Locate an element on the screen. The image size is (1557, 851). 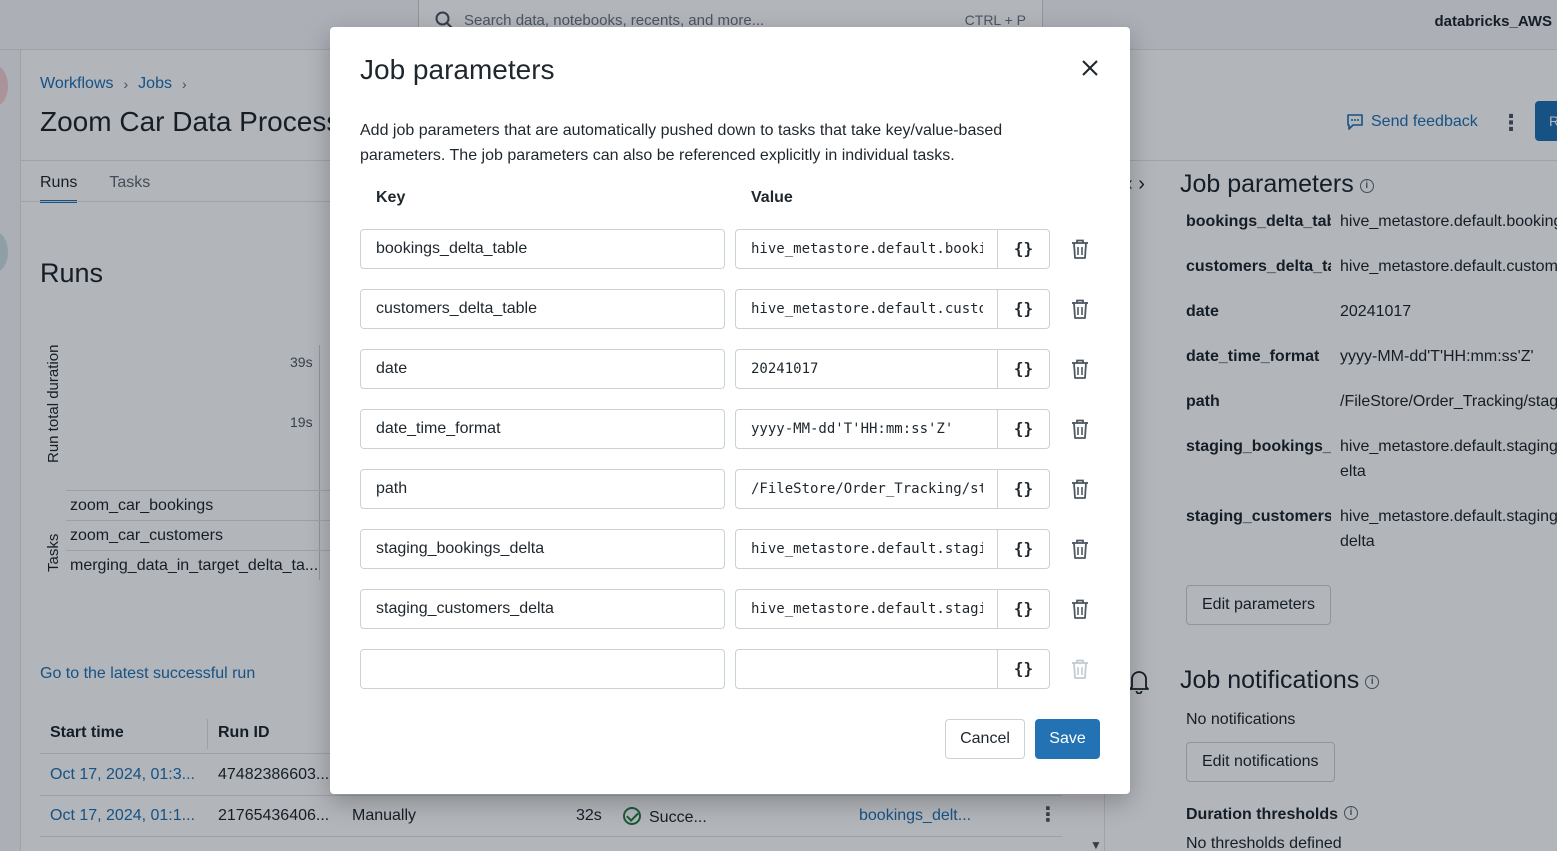
close-icon is located at coordinates (1090, 68).